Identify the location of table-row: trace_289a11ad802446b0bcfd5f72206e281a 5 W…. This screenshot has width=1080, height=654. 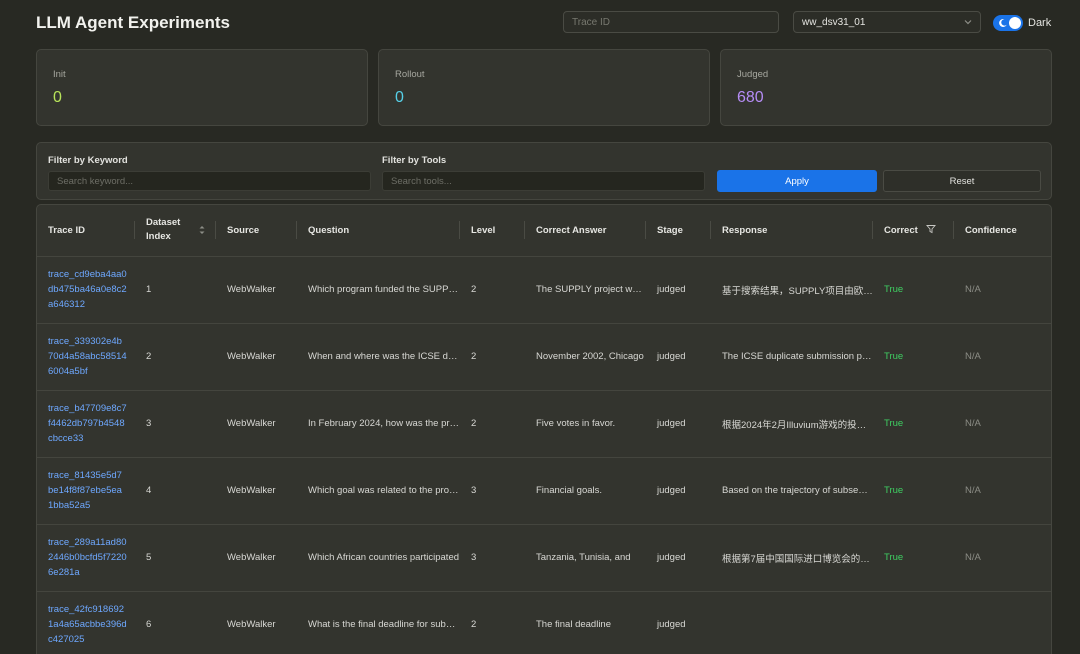
(544, 557).